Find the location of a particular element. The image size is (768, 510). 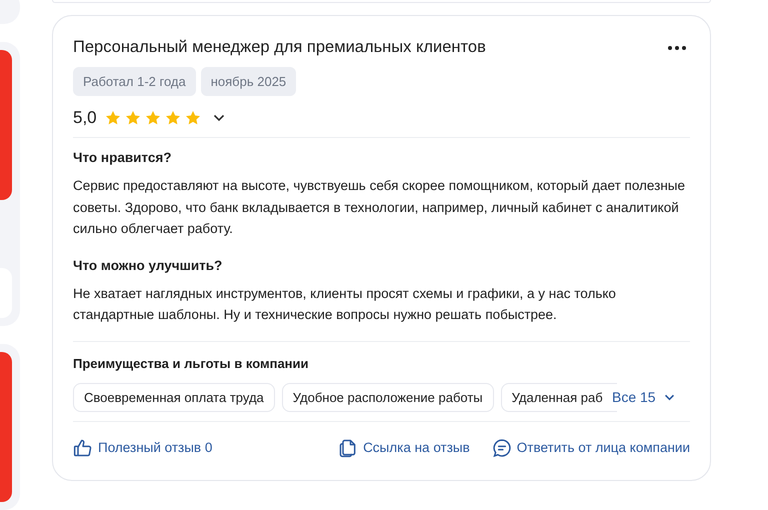

rating-score: 5,0 is located at coordinates (85, 118).